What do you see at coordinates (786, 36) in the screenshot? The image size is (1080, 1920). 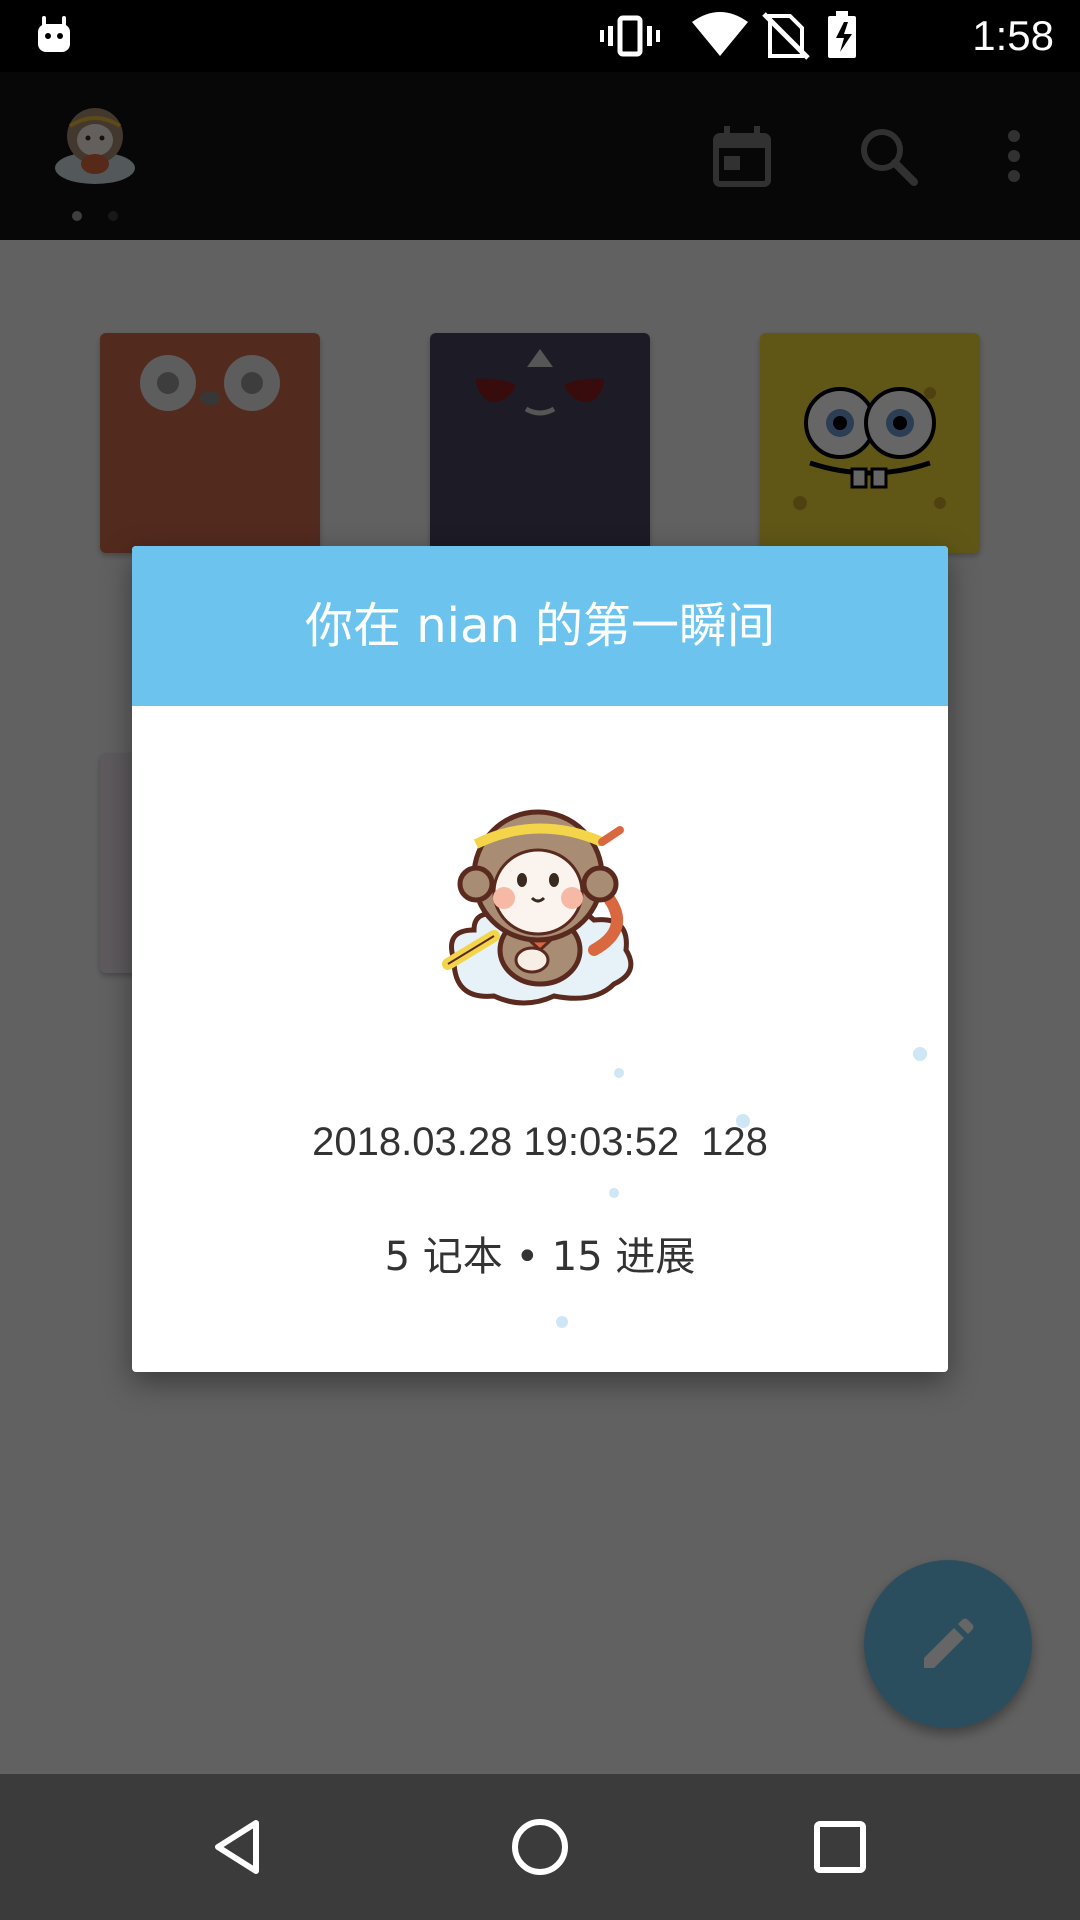 I see `no-sim-icon` at bounding box center [786, 36].